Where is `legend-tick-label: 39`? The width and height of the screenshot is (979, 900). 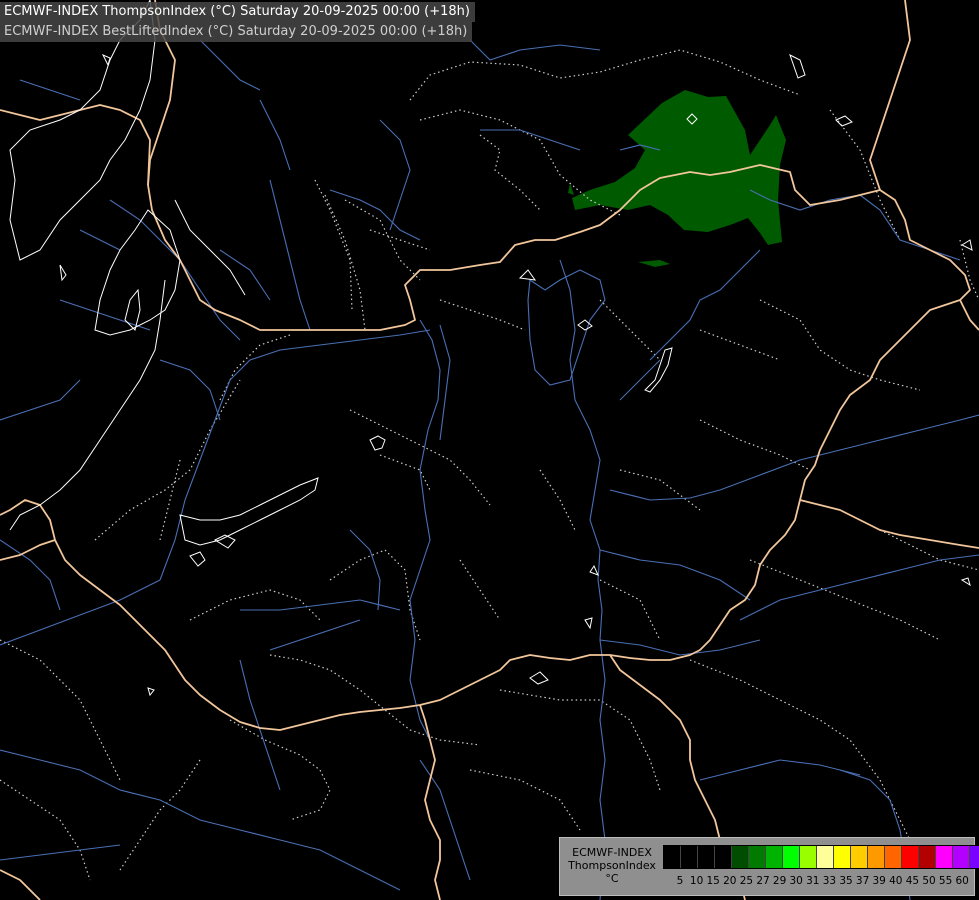 legend-tick-label: 39 is located at coordinates (879, 881).